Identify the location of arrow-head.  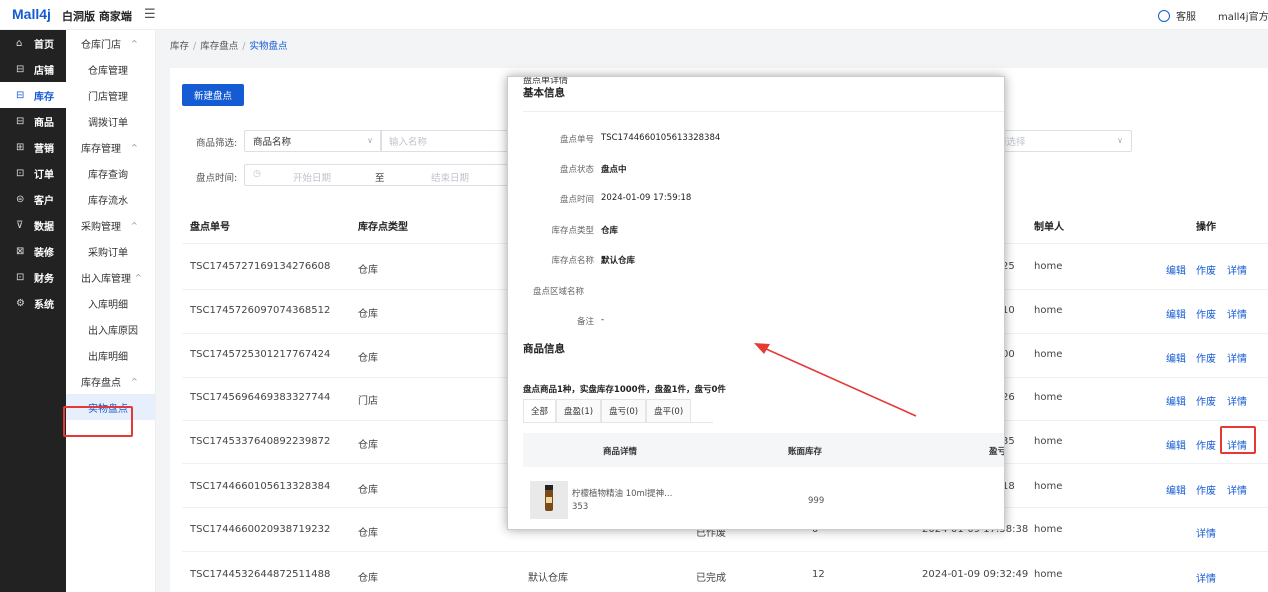
(762, 348).